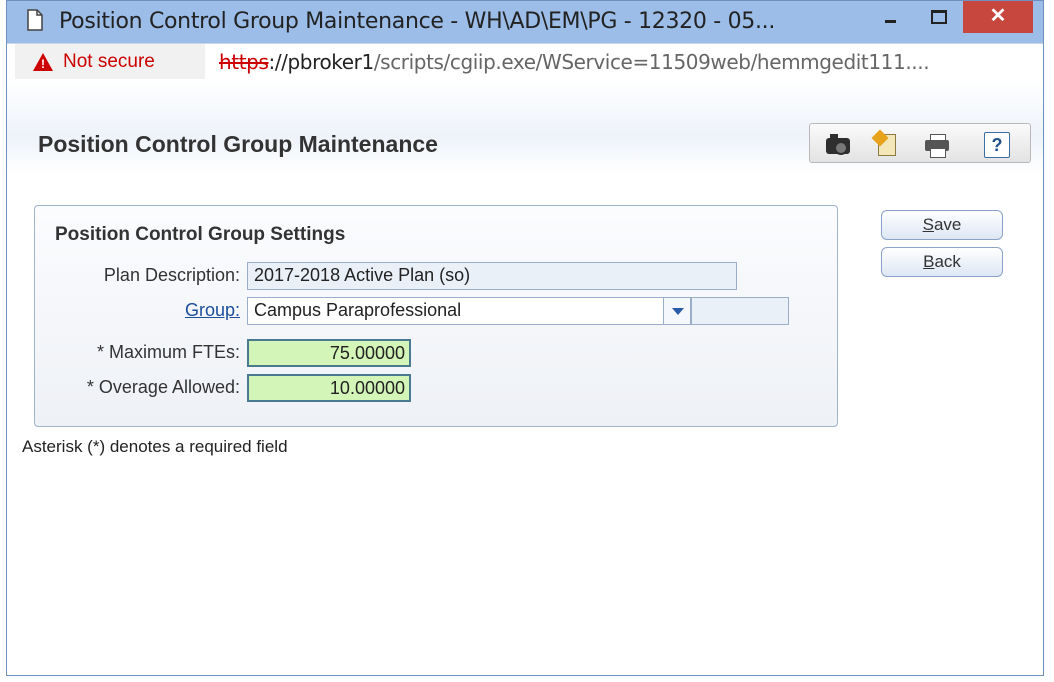 This screenshot has width=1054, height=682. What do you see at coordinates (997, 145) in the screenshot?
I see `help-icon: ?` at bounding box center [997, 145].